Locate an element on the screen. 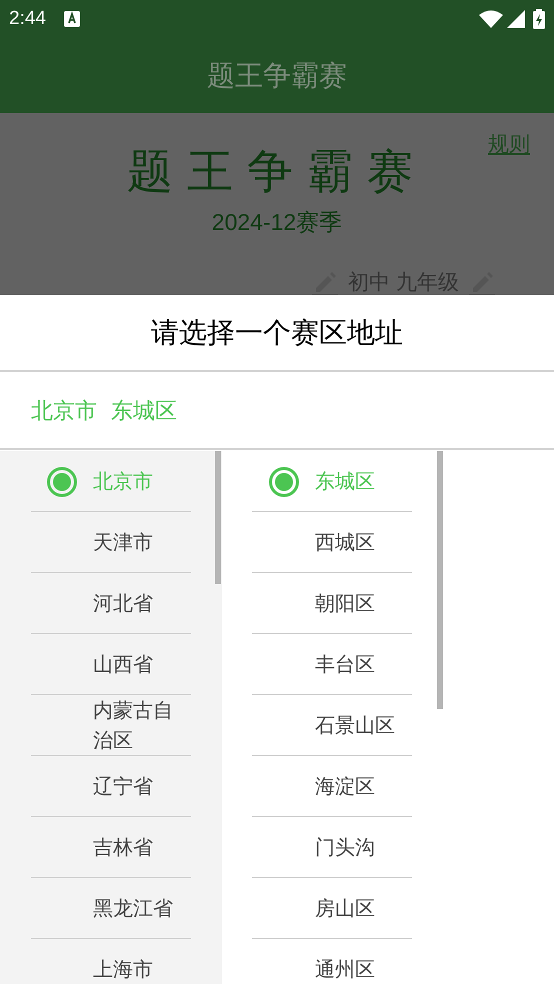  list-item: 山西省 is located at coordinates (111, 664).